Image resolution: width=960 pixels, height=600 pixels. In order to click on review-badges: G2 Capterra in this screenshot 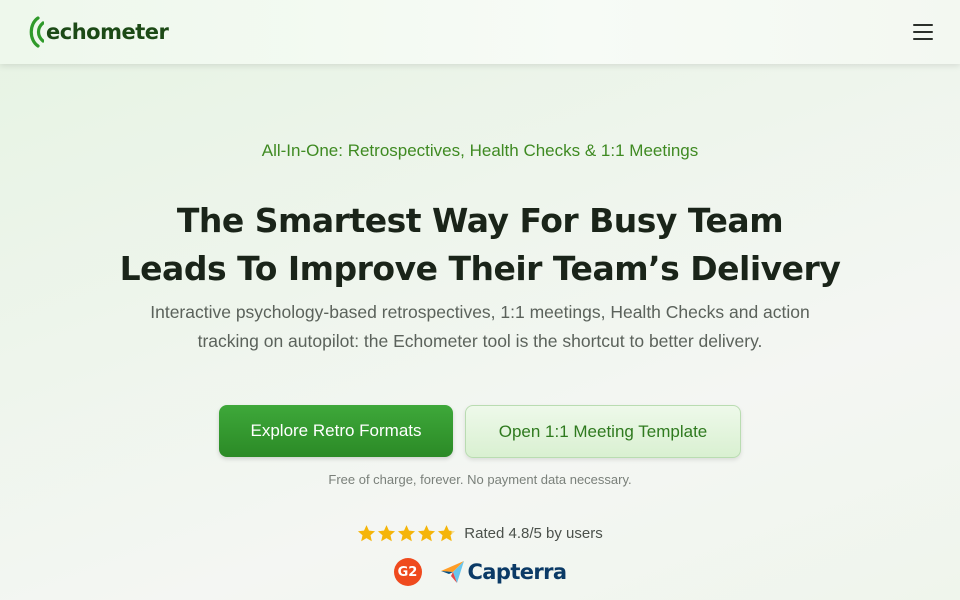, I will do `click(480, 572)`.